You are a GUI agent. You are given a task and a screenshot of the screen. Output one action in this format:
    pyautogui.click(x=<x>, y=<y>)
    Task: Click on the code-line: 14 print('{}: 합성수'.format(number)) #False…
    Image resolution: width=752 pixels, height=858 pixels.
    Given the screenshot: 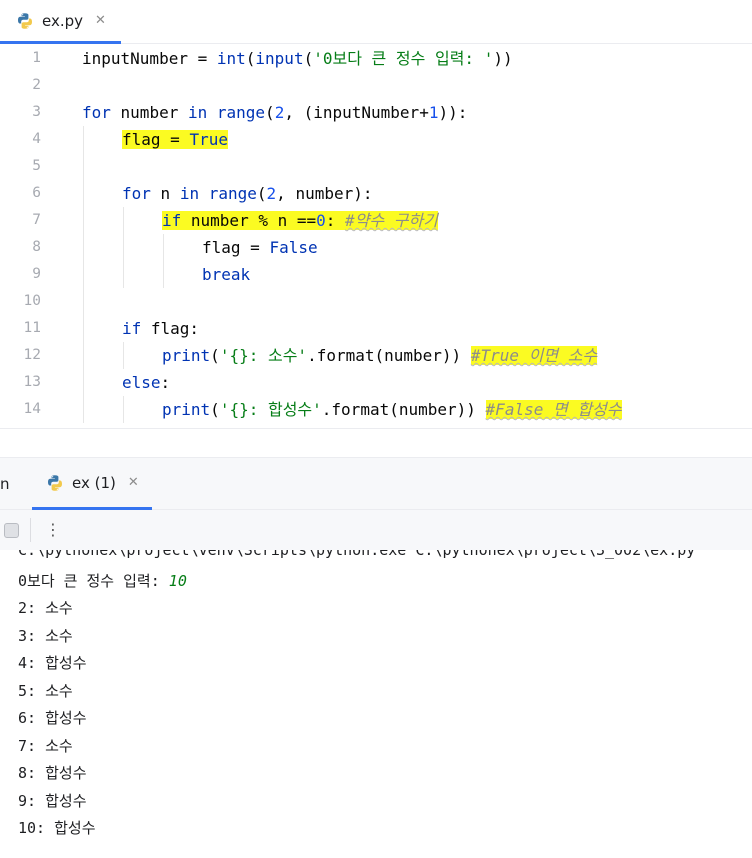 What is the action you would take?
    pyautogui.click(x=376, y=409)
    